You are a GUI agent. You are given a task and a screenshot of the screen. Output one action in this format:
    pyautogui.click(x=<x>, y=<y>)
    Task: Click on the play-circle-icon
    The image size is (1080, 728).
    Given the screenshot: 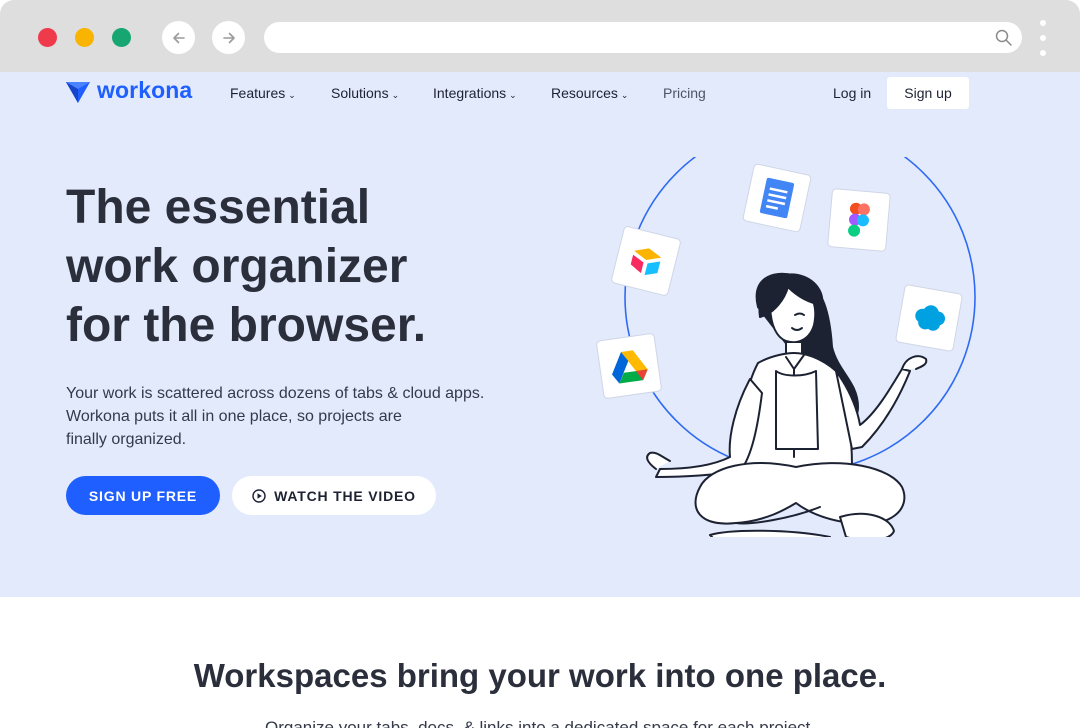 What is the action you would take?
    pyautogui.click(x=259, y=495)
    